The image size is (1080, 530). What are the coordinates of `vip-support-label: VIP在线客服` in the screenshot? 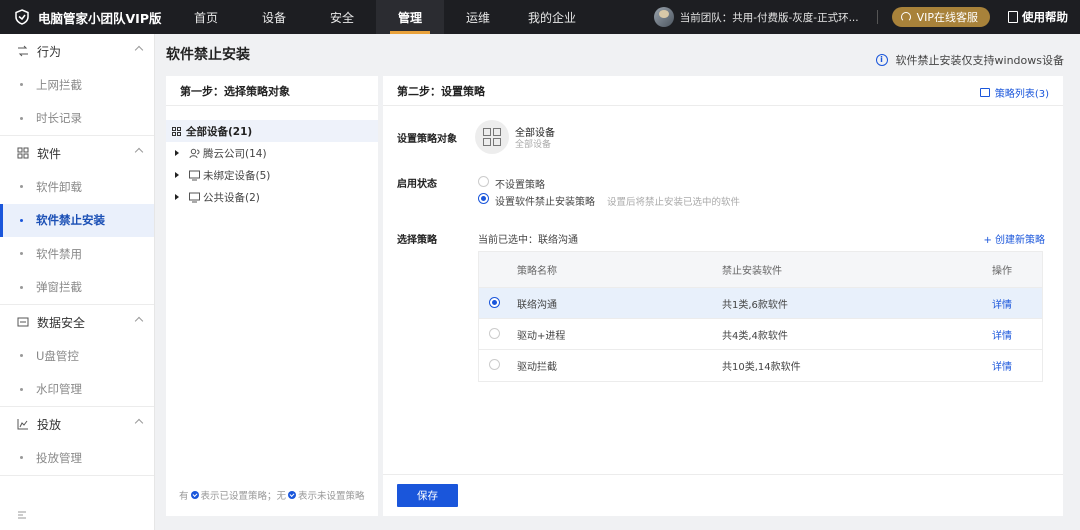 It's located at (947, 17).